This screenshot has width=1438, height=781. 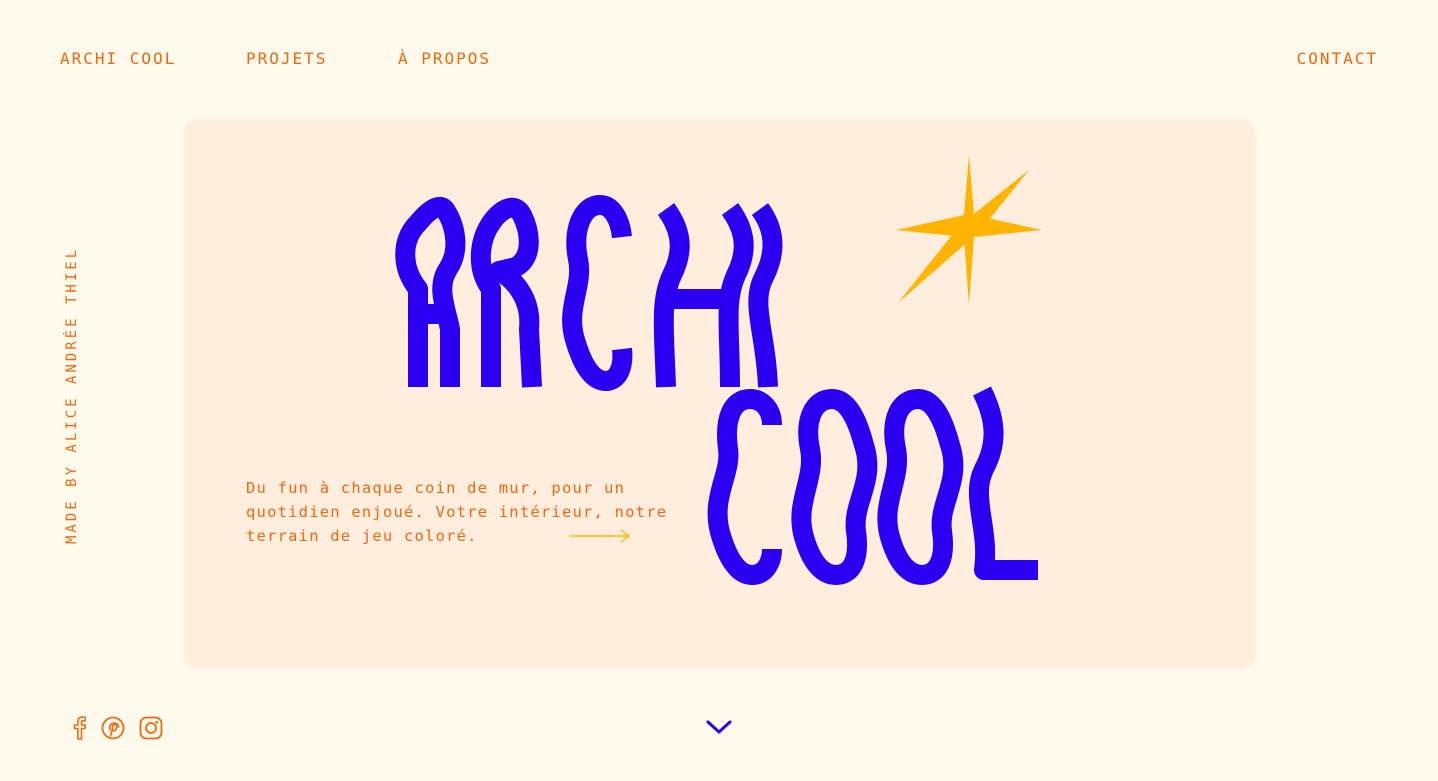 What do you see at coordinates (286, 59) in the screenshot?
I see `nav-projets-link: PROJETS` at bounding box center [286, 59].